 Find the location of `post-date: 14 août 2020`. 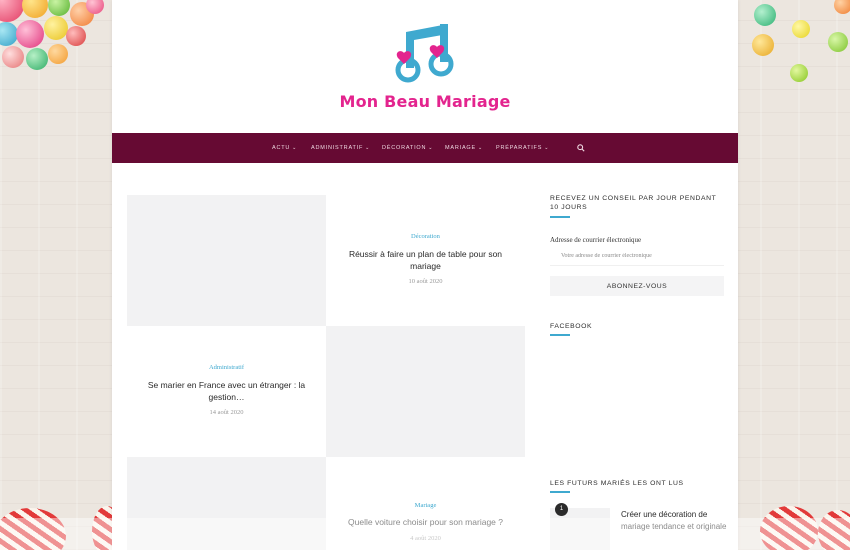

post-date: 14 août 2020 is located at coordinates (226, 412).